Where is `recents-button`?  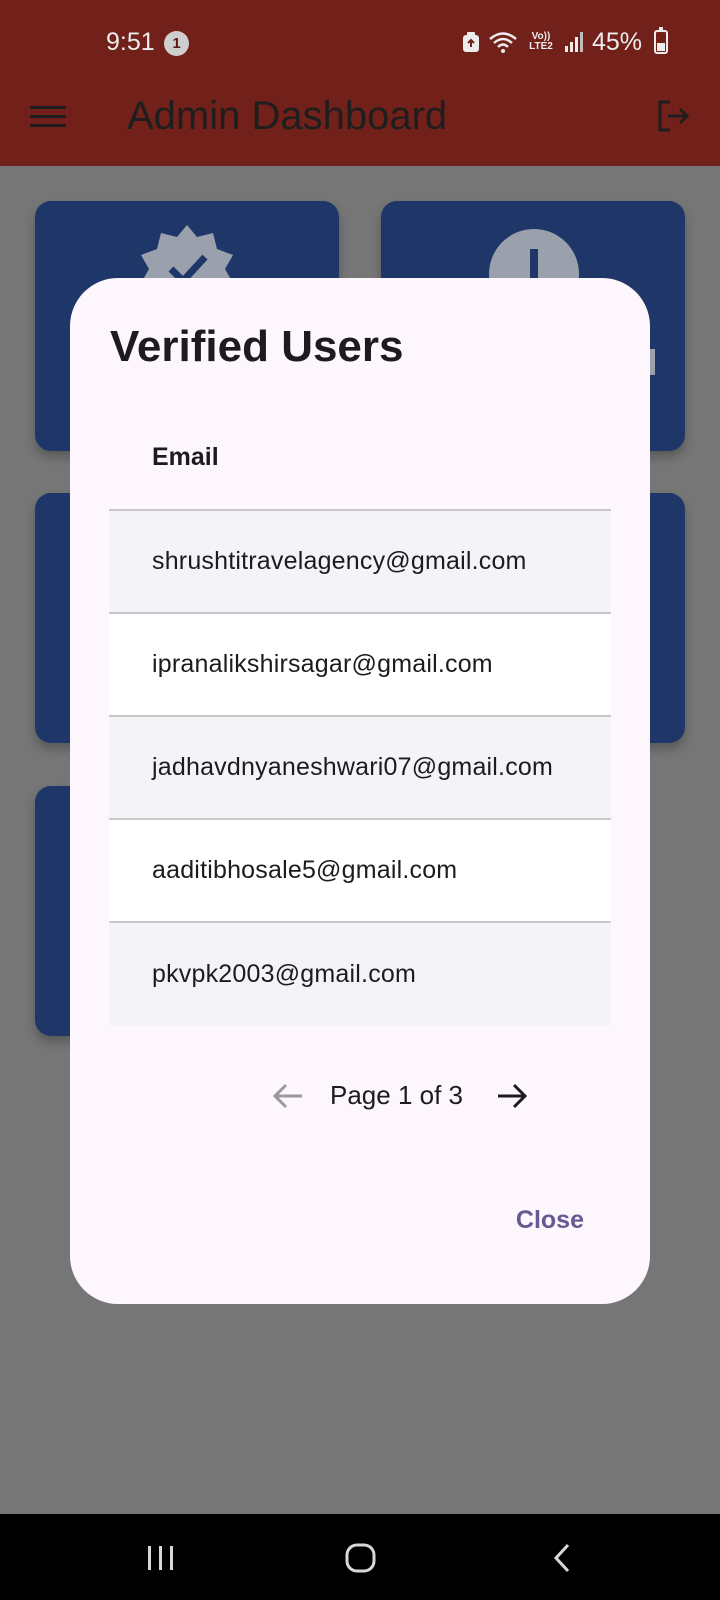
recents-button is located at coordinates (161, 1558).